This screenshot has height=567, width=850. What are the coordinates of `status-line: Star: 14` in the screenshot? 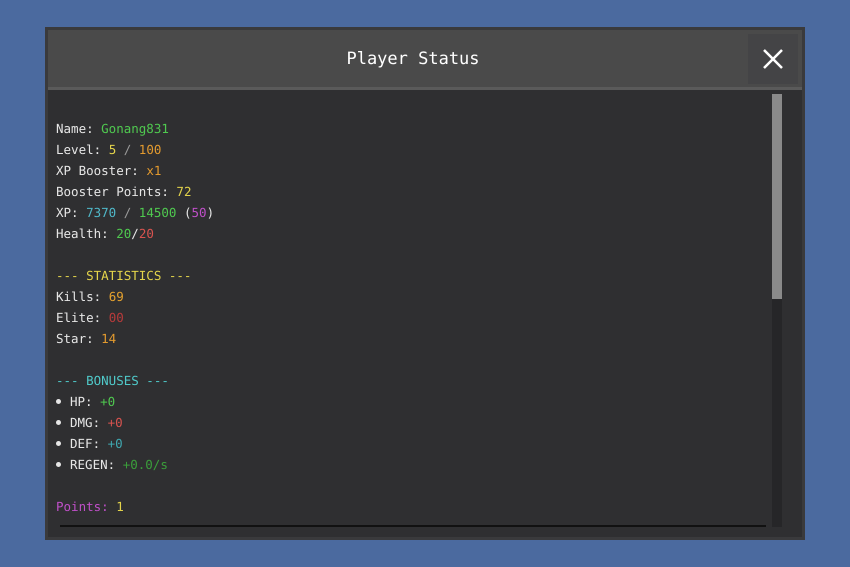 It's located at (86, 339).